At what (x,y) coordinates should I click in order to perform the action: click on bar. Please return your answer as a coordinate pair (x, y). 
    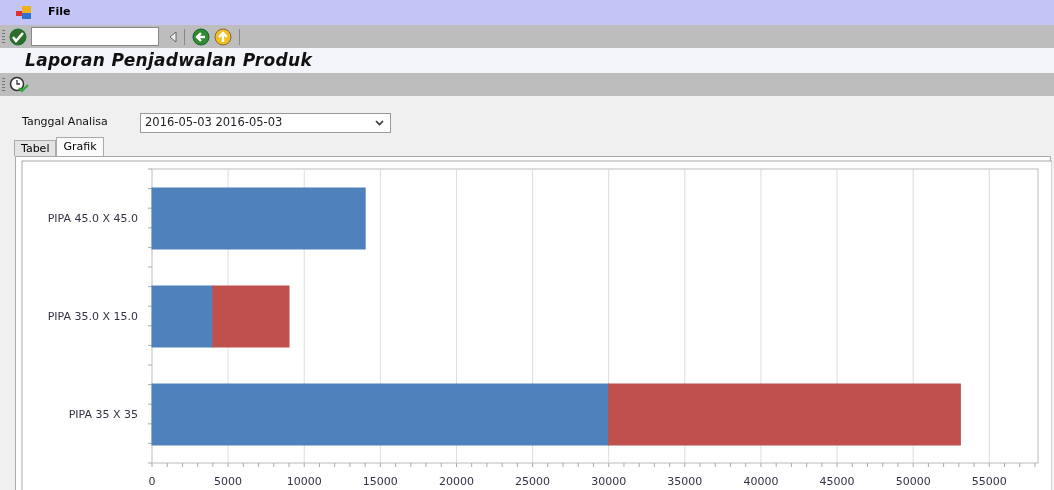
    Looking at the image, I should click on (182, 316).